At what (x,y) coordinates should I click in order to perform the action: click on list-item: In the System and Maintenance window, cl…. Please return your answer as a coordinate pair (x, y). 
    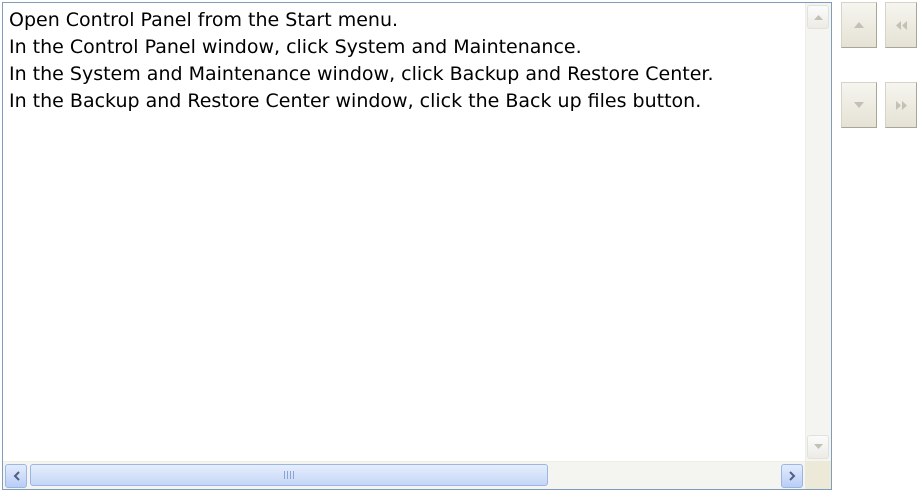
    Looking at the image, I should click on (407, 74).